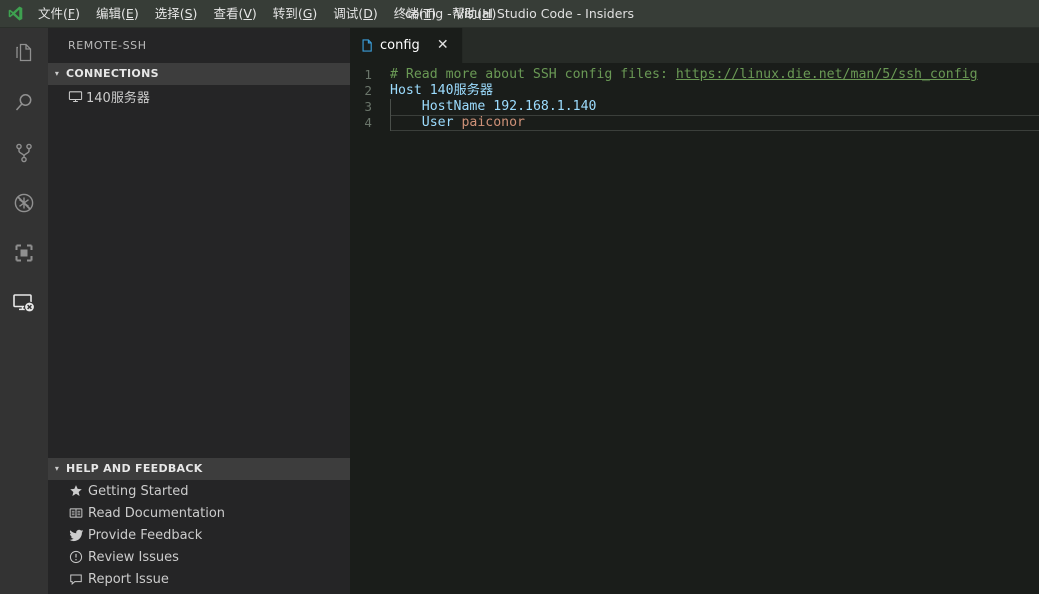 The image size is (1039, 594). I want to click on code-token-value: 192.168.1.140, so click(545, 106).